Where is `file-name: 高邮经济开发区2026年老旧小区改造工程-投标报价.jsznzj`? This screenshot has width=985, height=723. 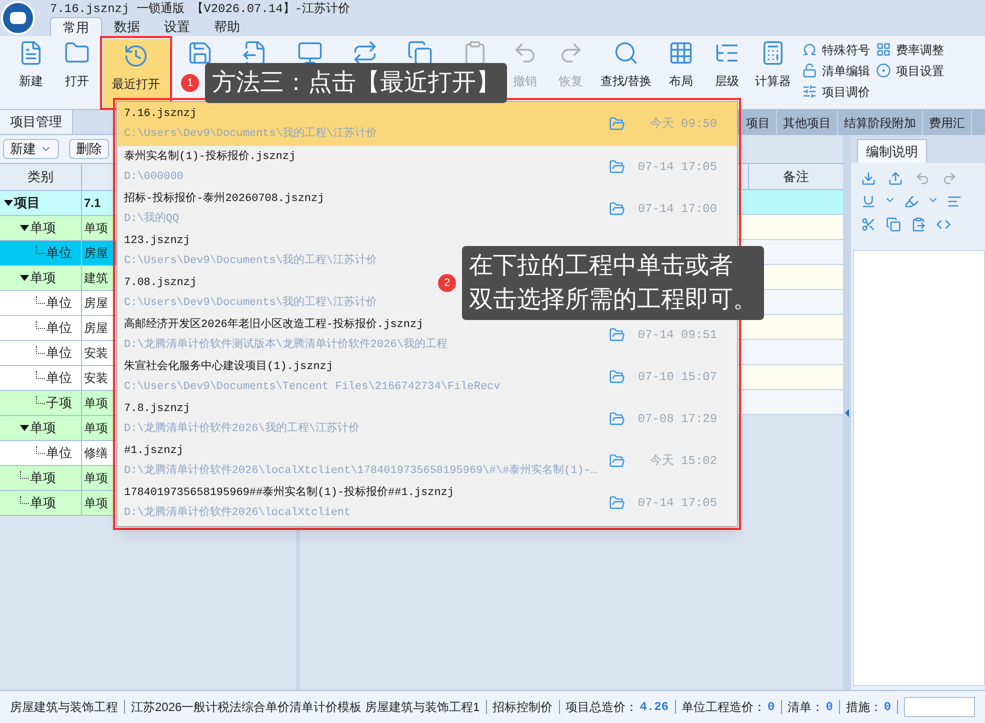
file-name: 高邮经济开发区2026年老旧小区改造工程-投标报价.jsznzj is located at coordinates (274, 324).